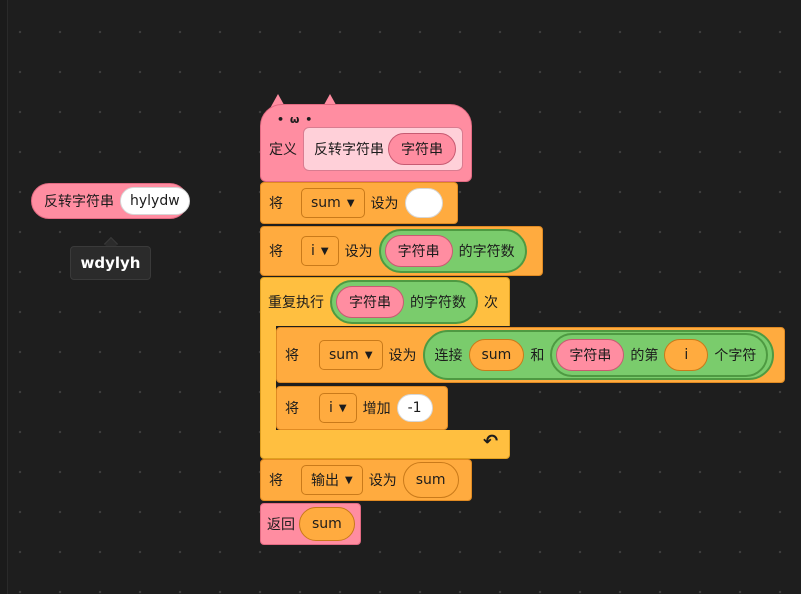 The width and height of the screenshot is (801, 594). I want to click on define-prototype: 反转字符串 字符串, so click(383, 149).